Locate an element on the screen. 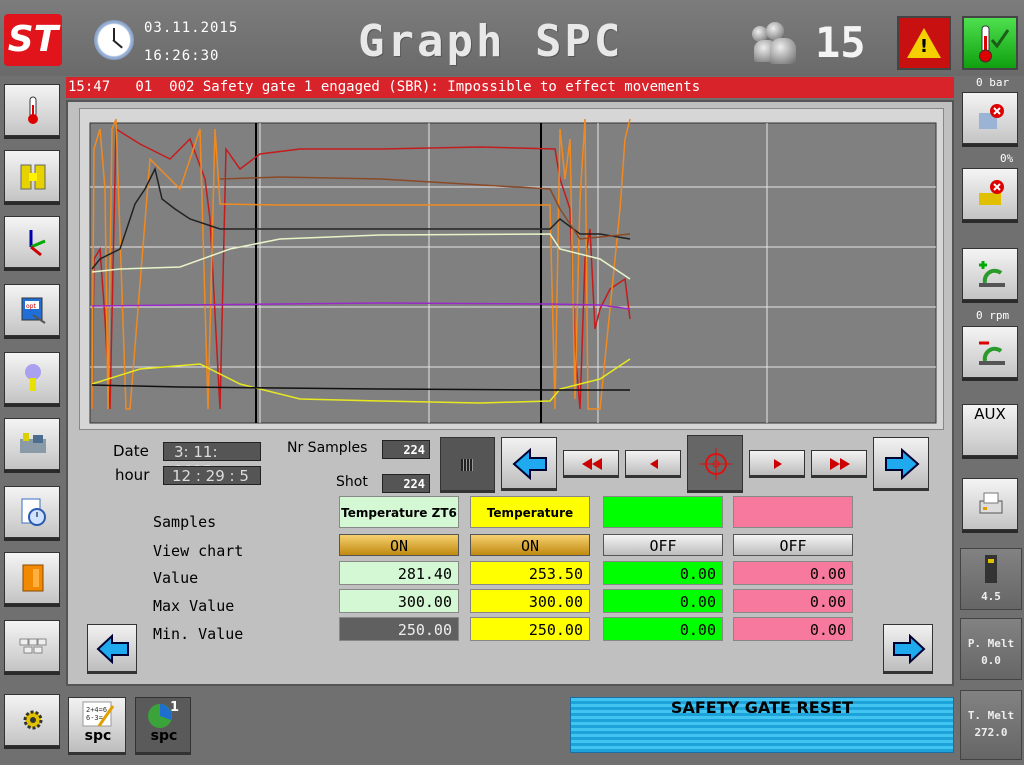 The height and width of the screenshot is (765, 1024). sidebar-settings-button is located at coordinates (32, 720).